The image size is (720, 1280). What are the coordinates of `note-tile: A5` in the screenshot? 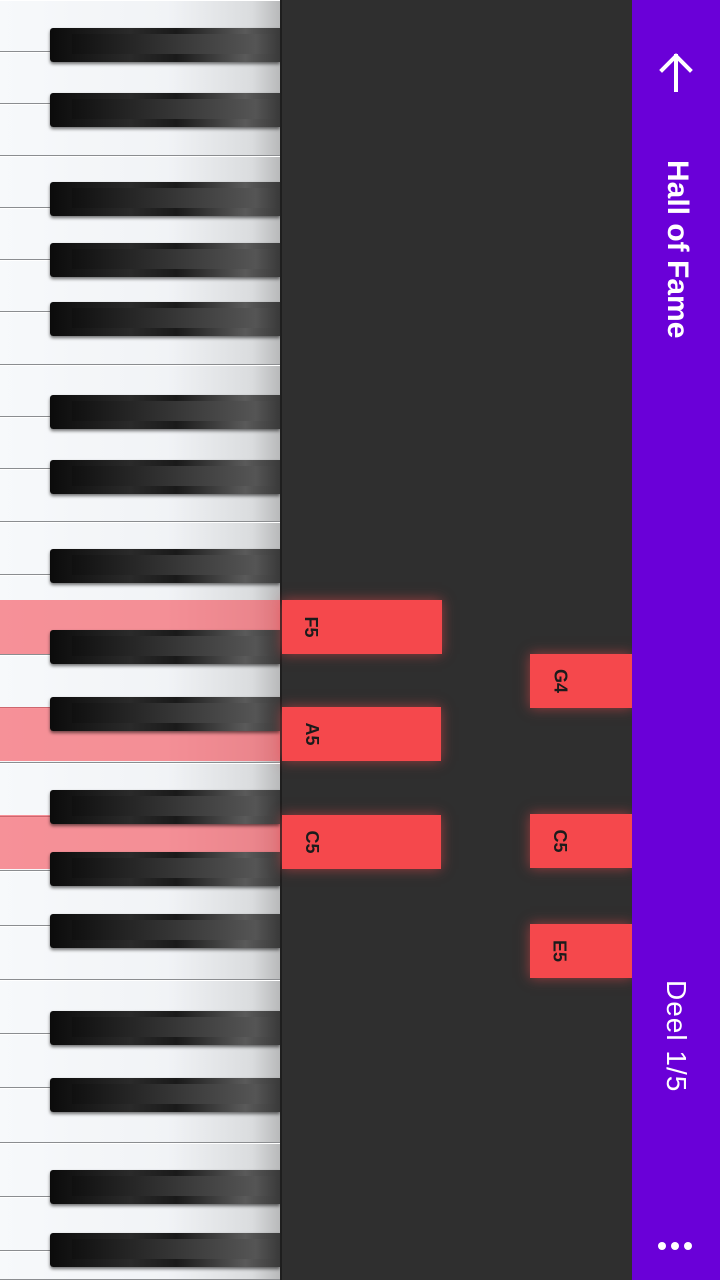 It's located at (361, 734).